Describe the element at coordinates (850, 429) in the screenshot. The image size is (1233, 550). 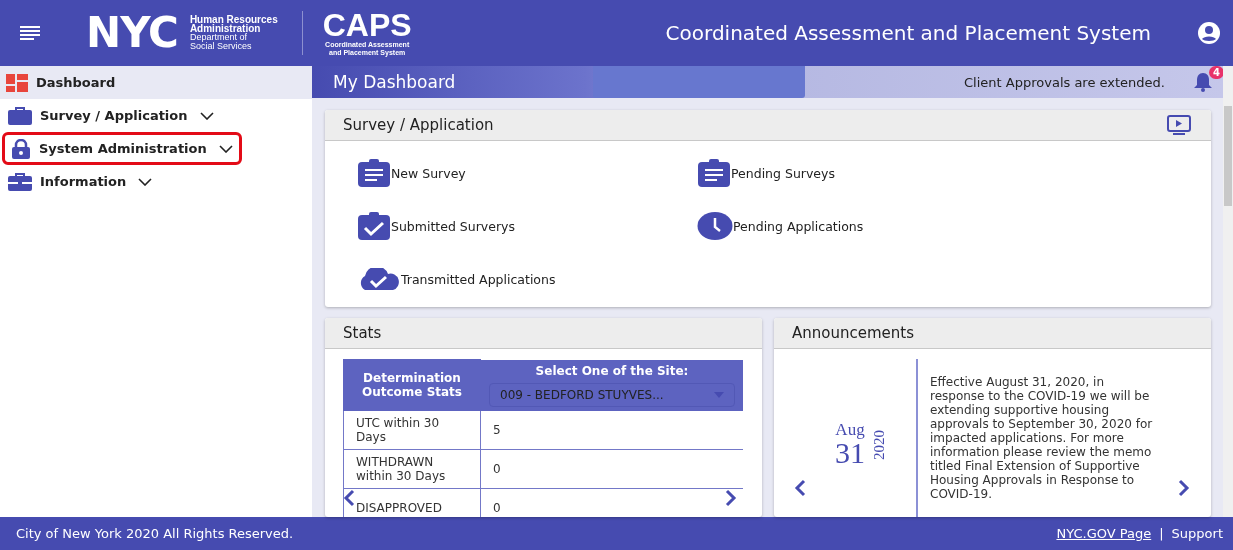
I see `date-month: Aug` at that location.